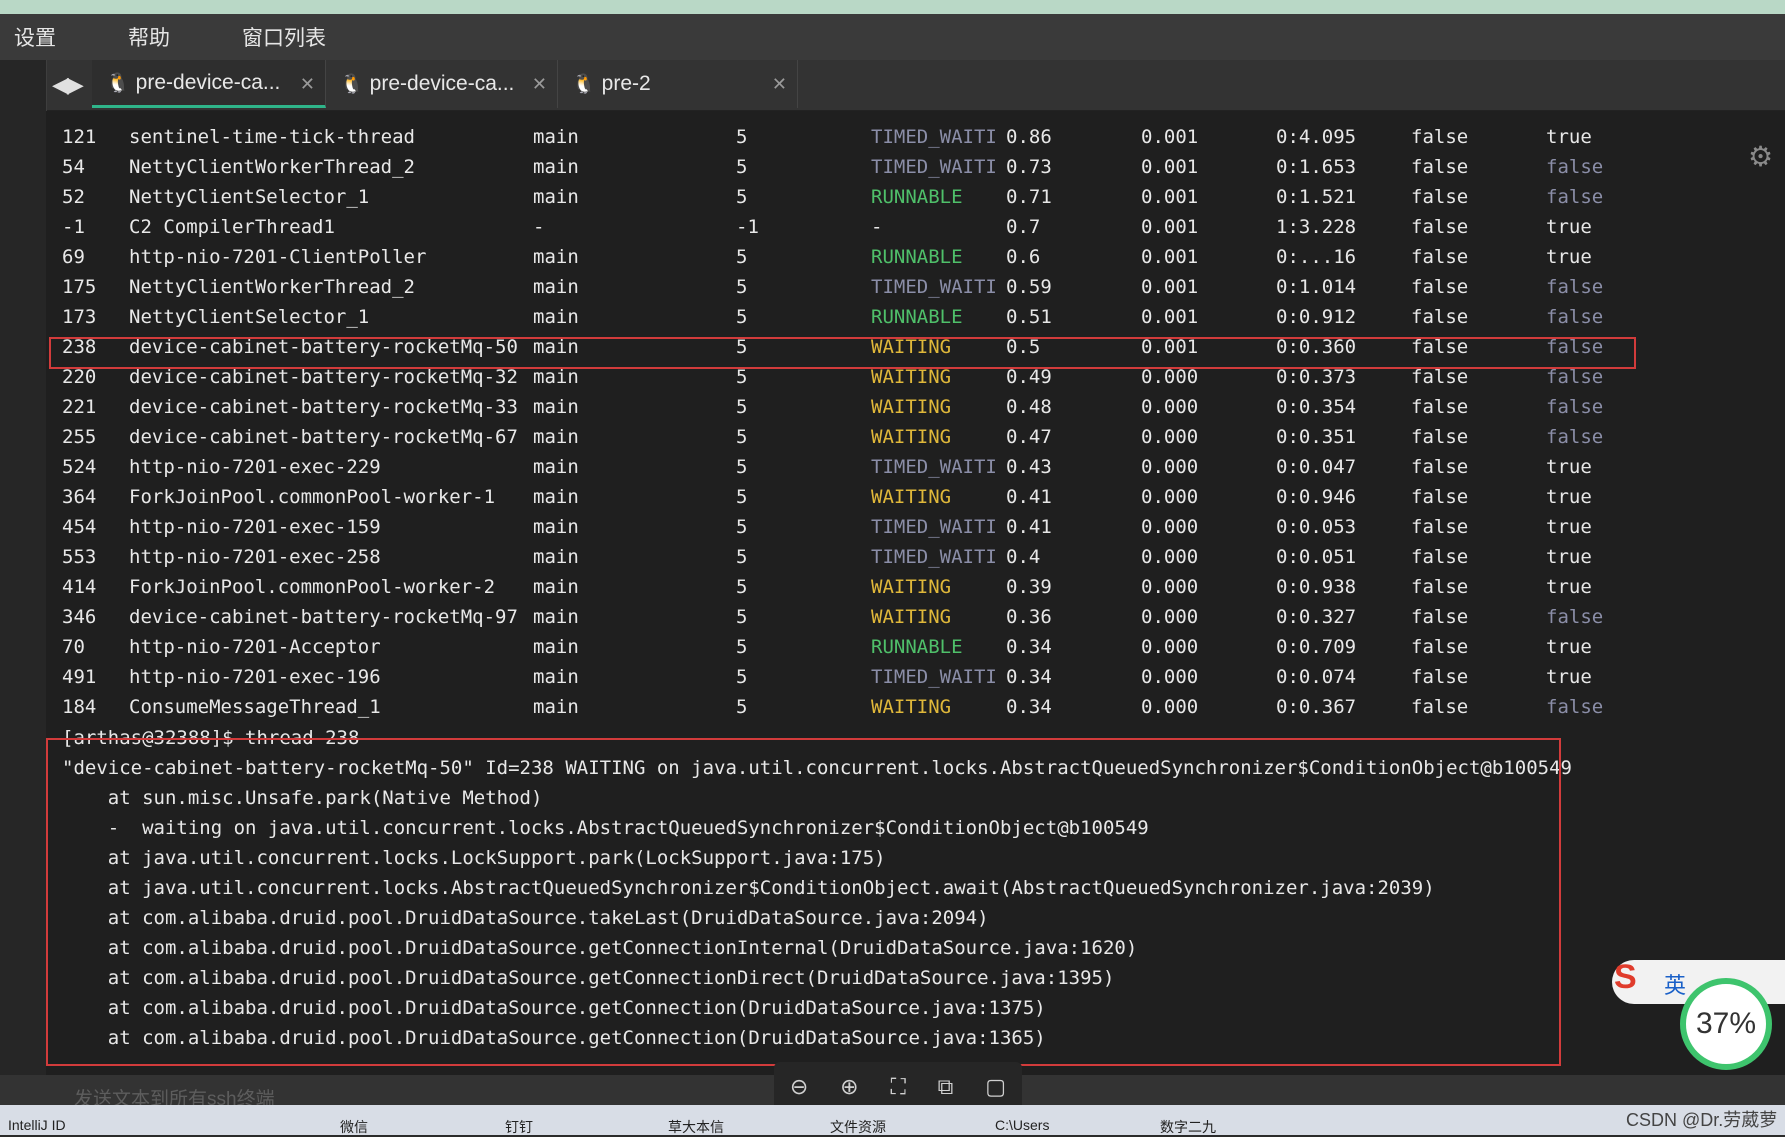  I want to click on cell-name: NettyClientWorkerThread_2, so click(272, 167).